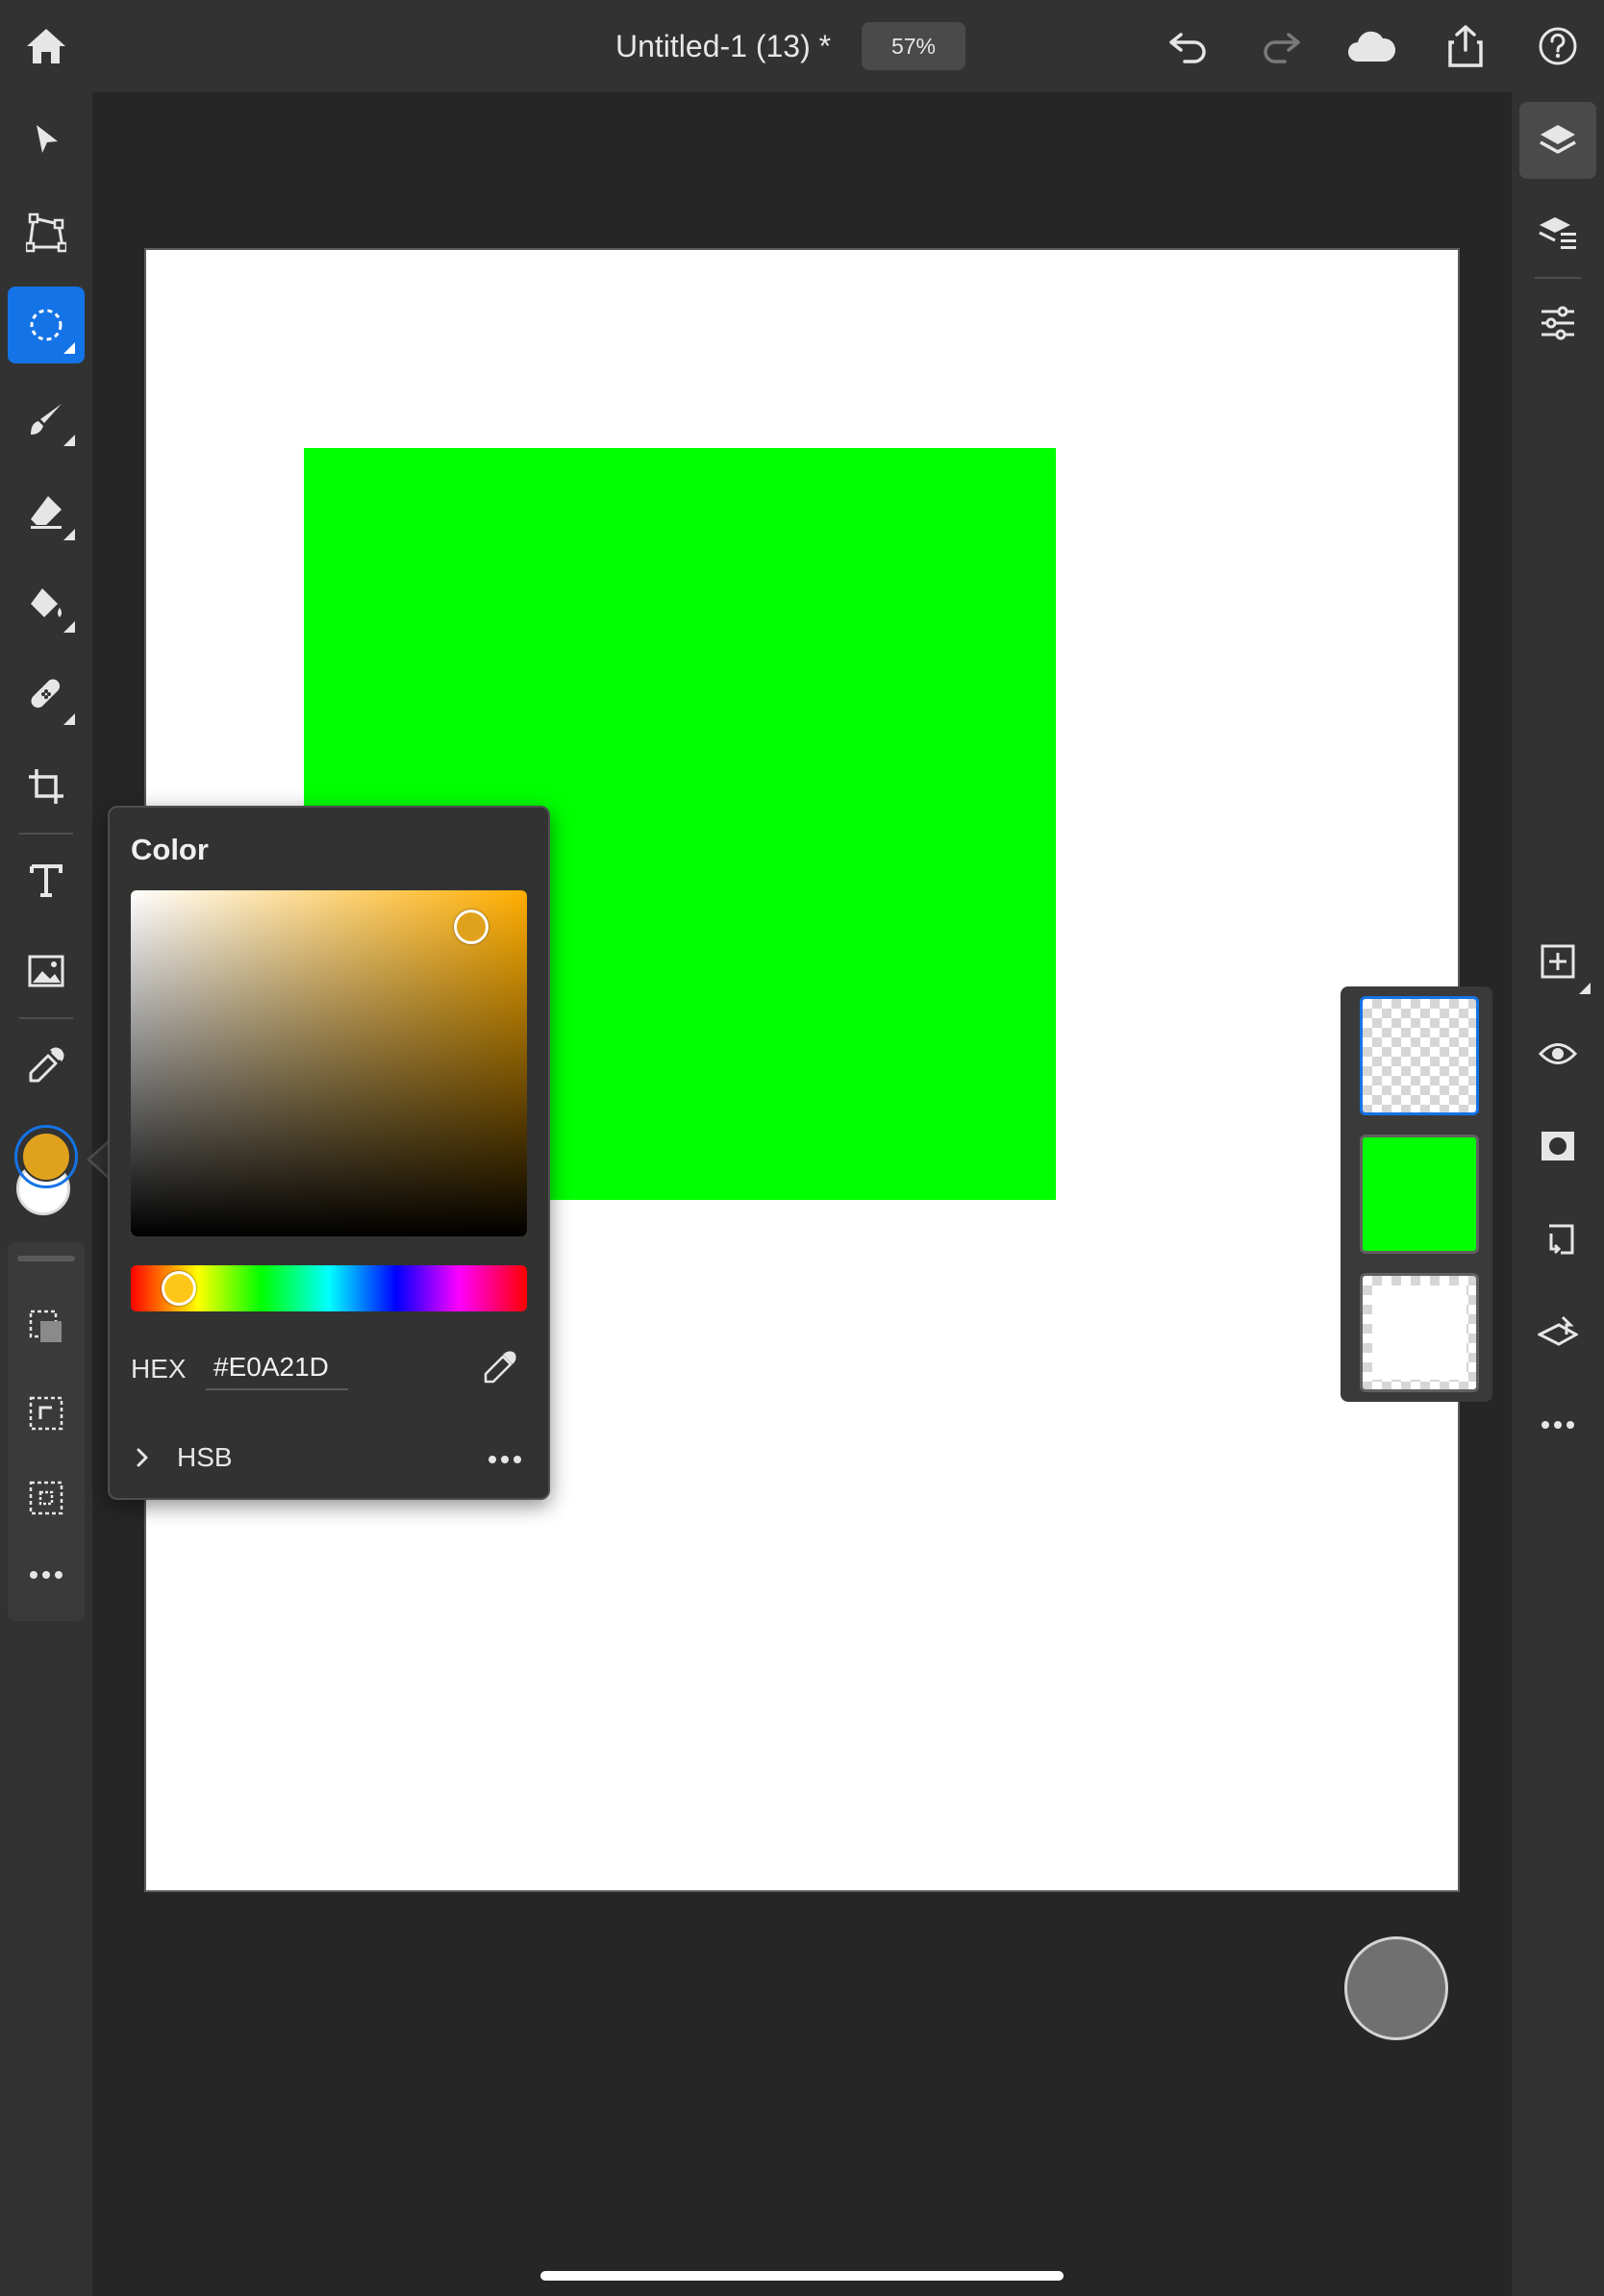 This screenshot has height=2296, width=1604. What do you see at coordinates (1281, 46) in the screenshot?
I see `redo-icon` at bounding box center [1281, 46].